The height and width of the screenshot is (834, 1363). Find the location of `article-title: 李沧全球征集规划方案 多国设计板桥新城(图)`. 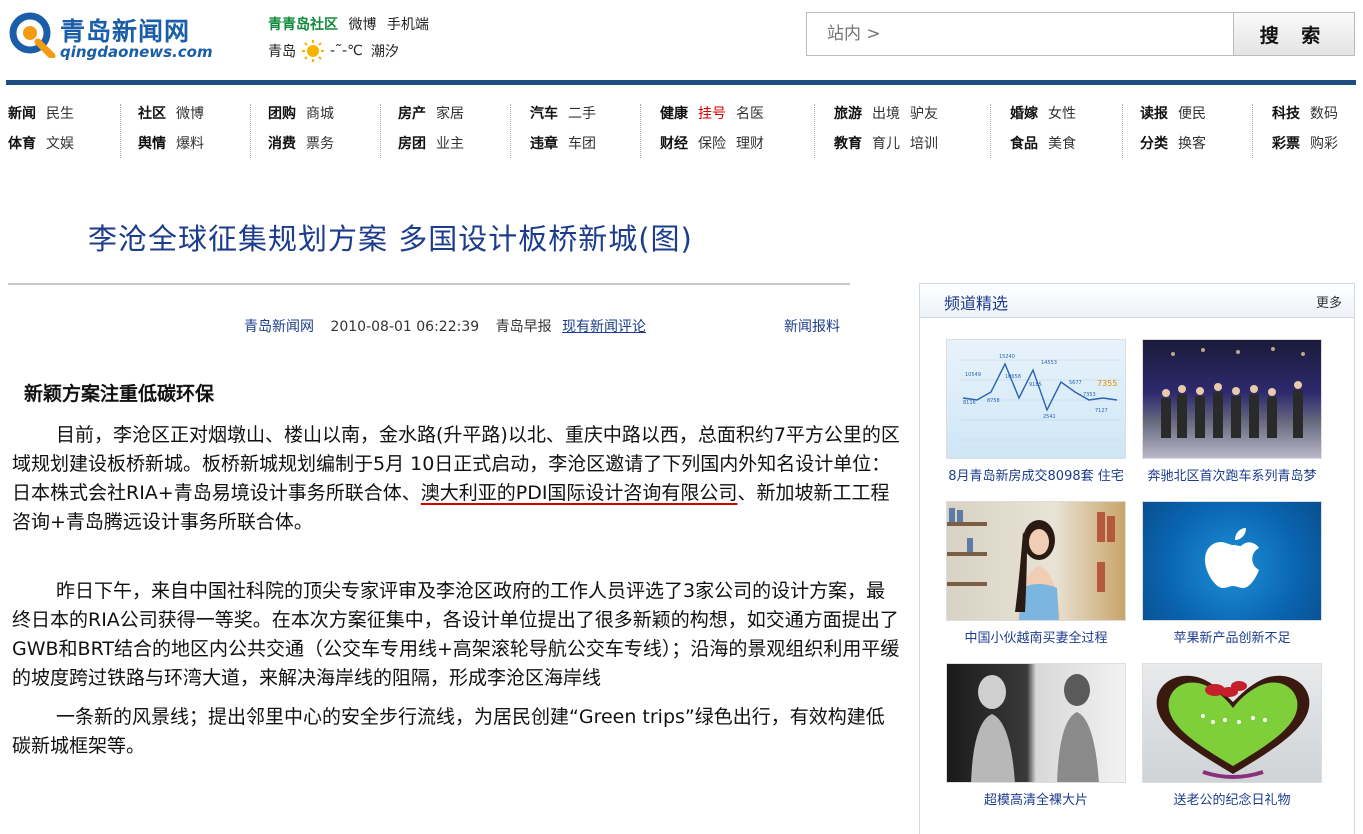

article-title: 李沧全球征集规划方案 多国设计板桥新城(图) is located at coordinates (390, 239).